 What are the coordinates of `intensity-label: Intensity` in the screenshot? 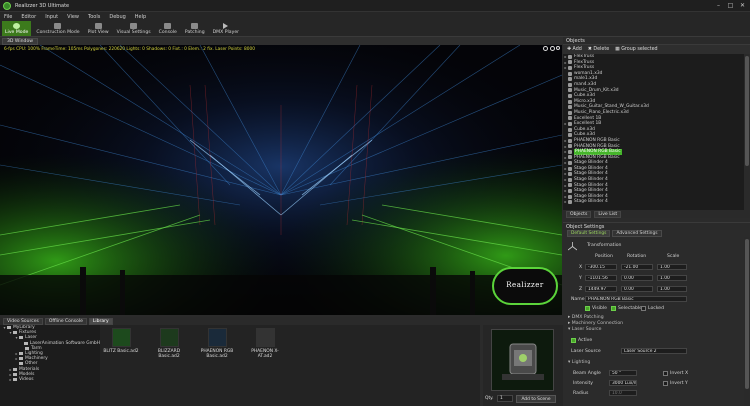 It's located at (583, 383).